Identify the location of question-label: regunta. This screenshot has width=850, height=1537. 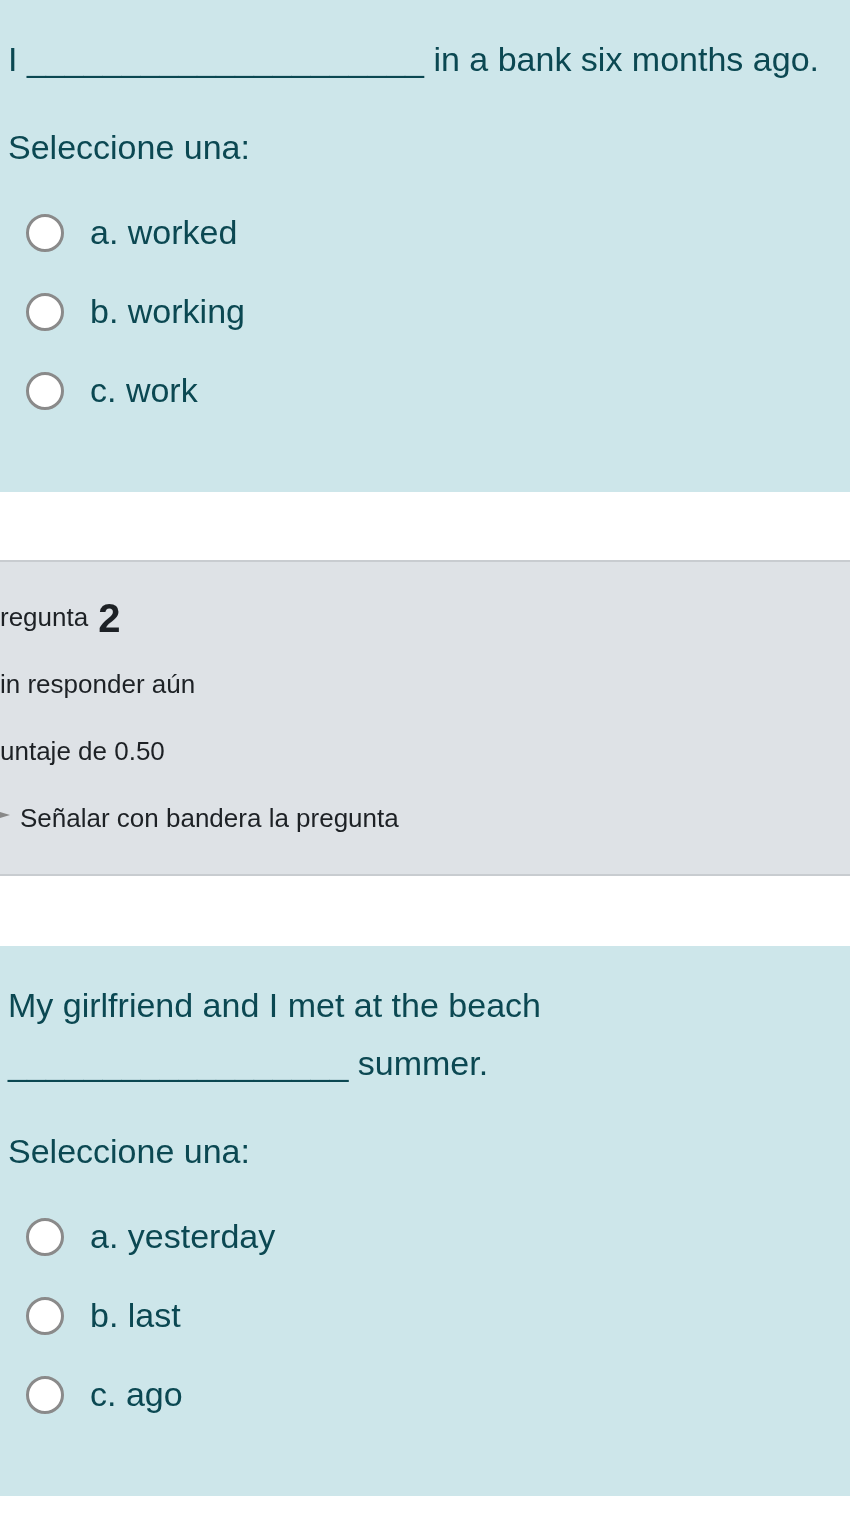
(44, 617).